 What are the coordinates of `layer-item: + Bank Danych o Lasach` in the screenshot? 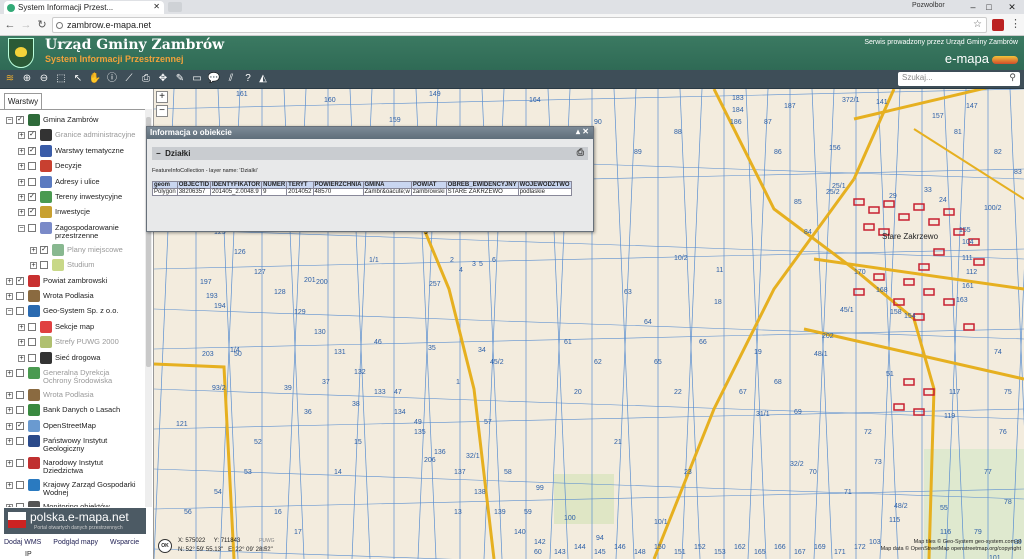 It's located at (73, 411).